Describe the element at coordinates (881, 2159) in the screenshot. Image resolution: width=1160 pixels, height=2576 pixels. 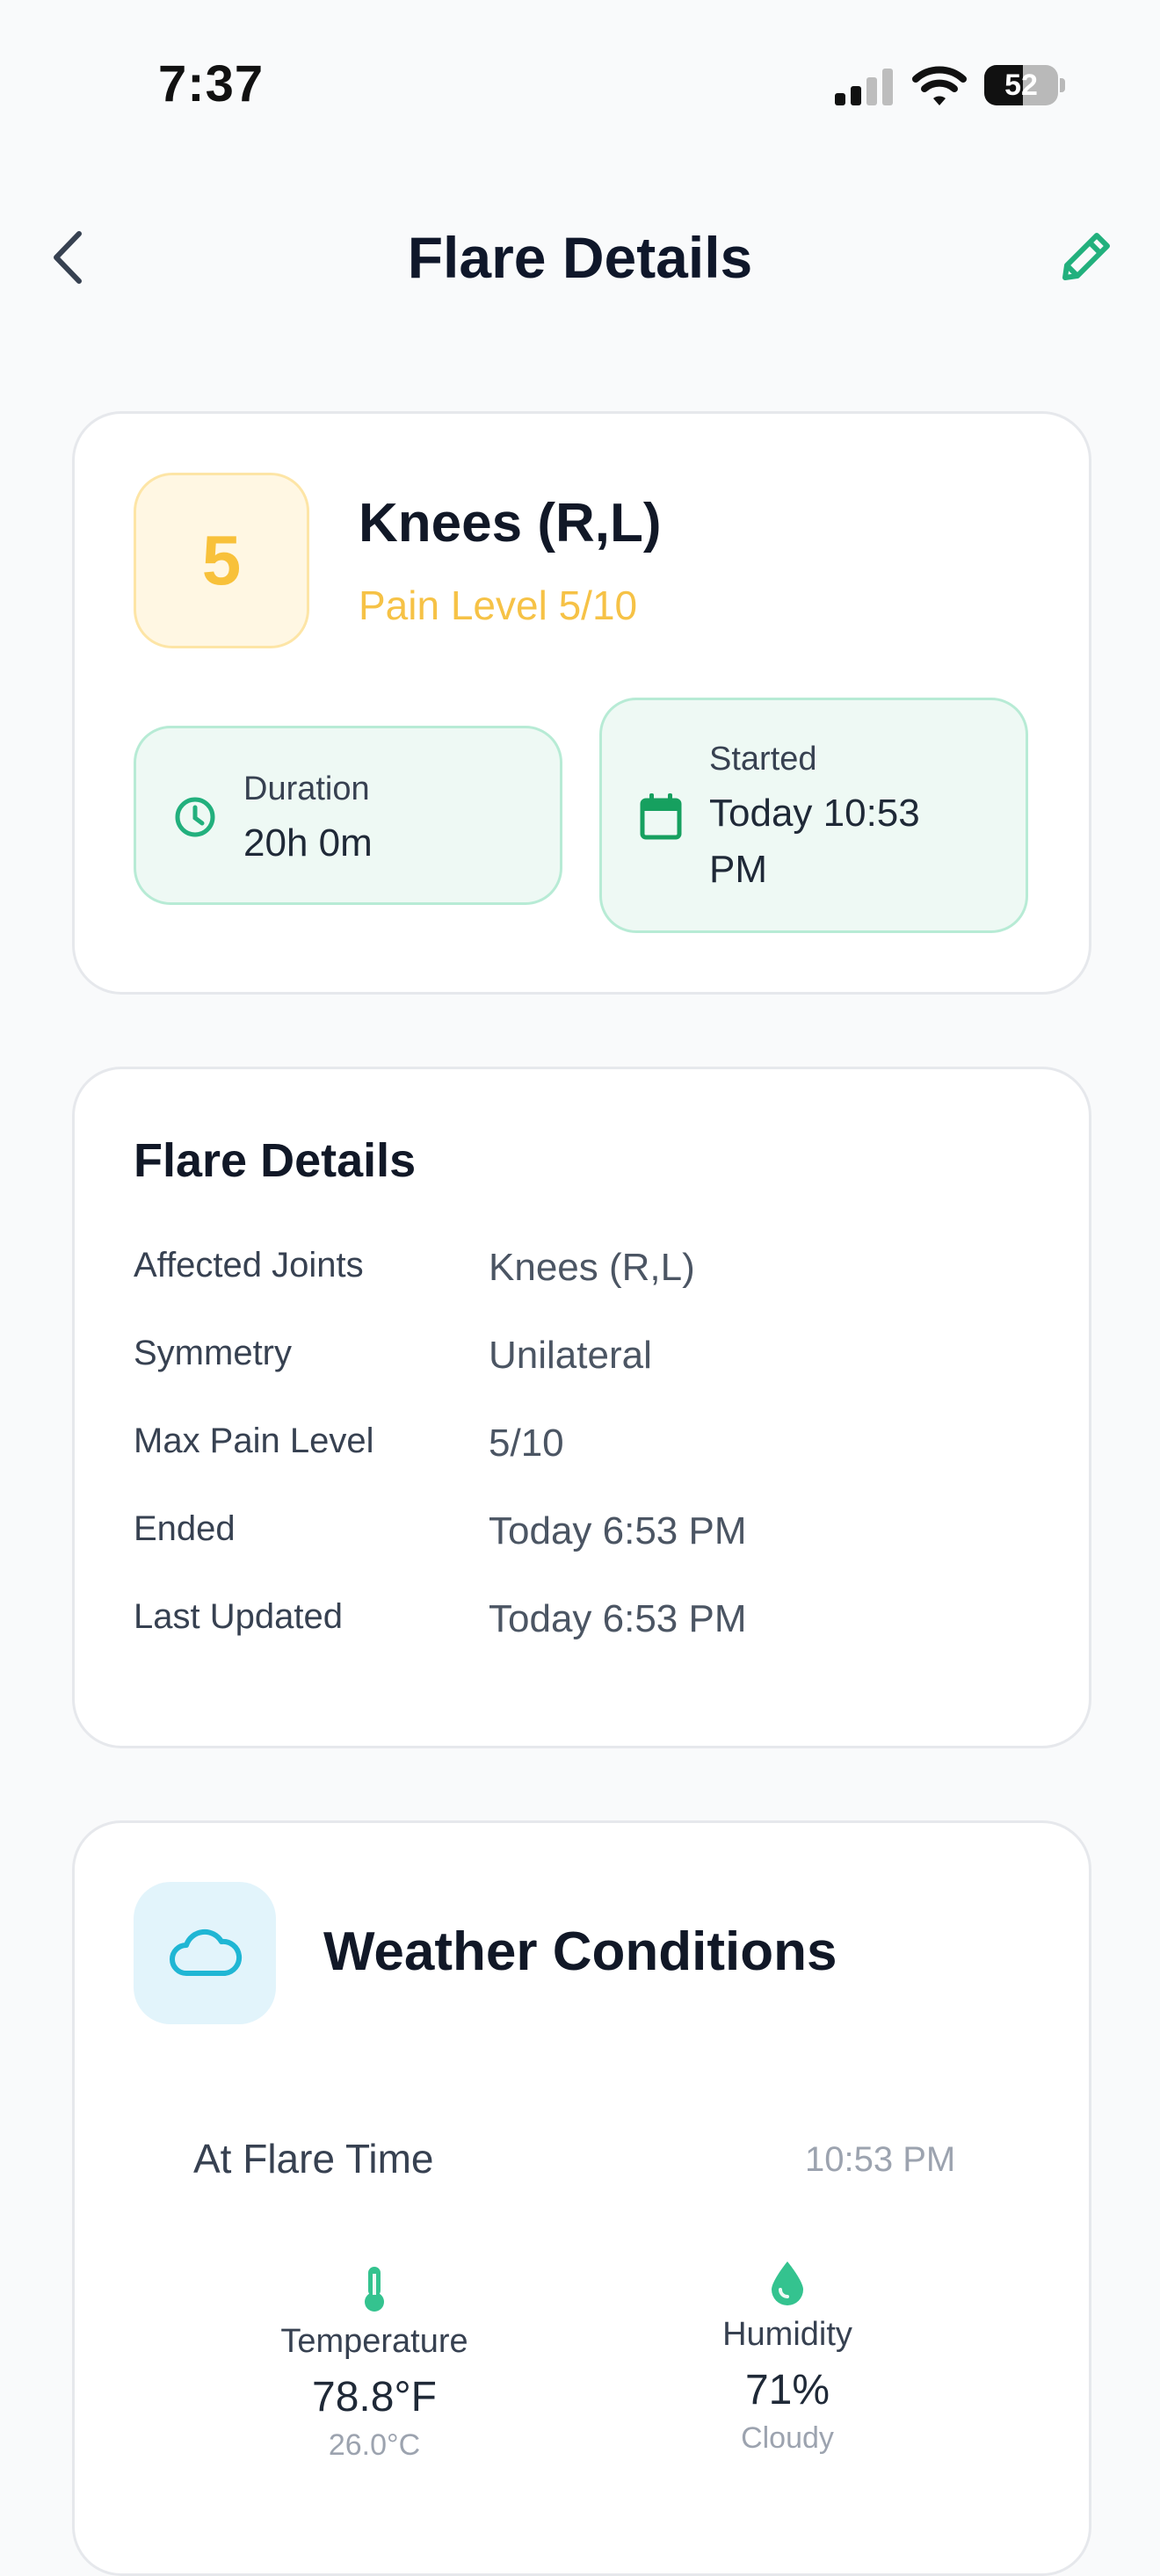
I see `flare-time-value: 10:53 PM` at that location.